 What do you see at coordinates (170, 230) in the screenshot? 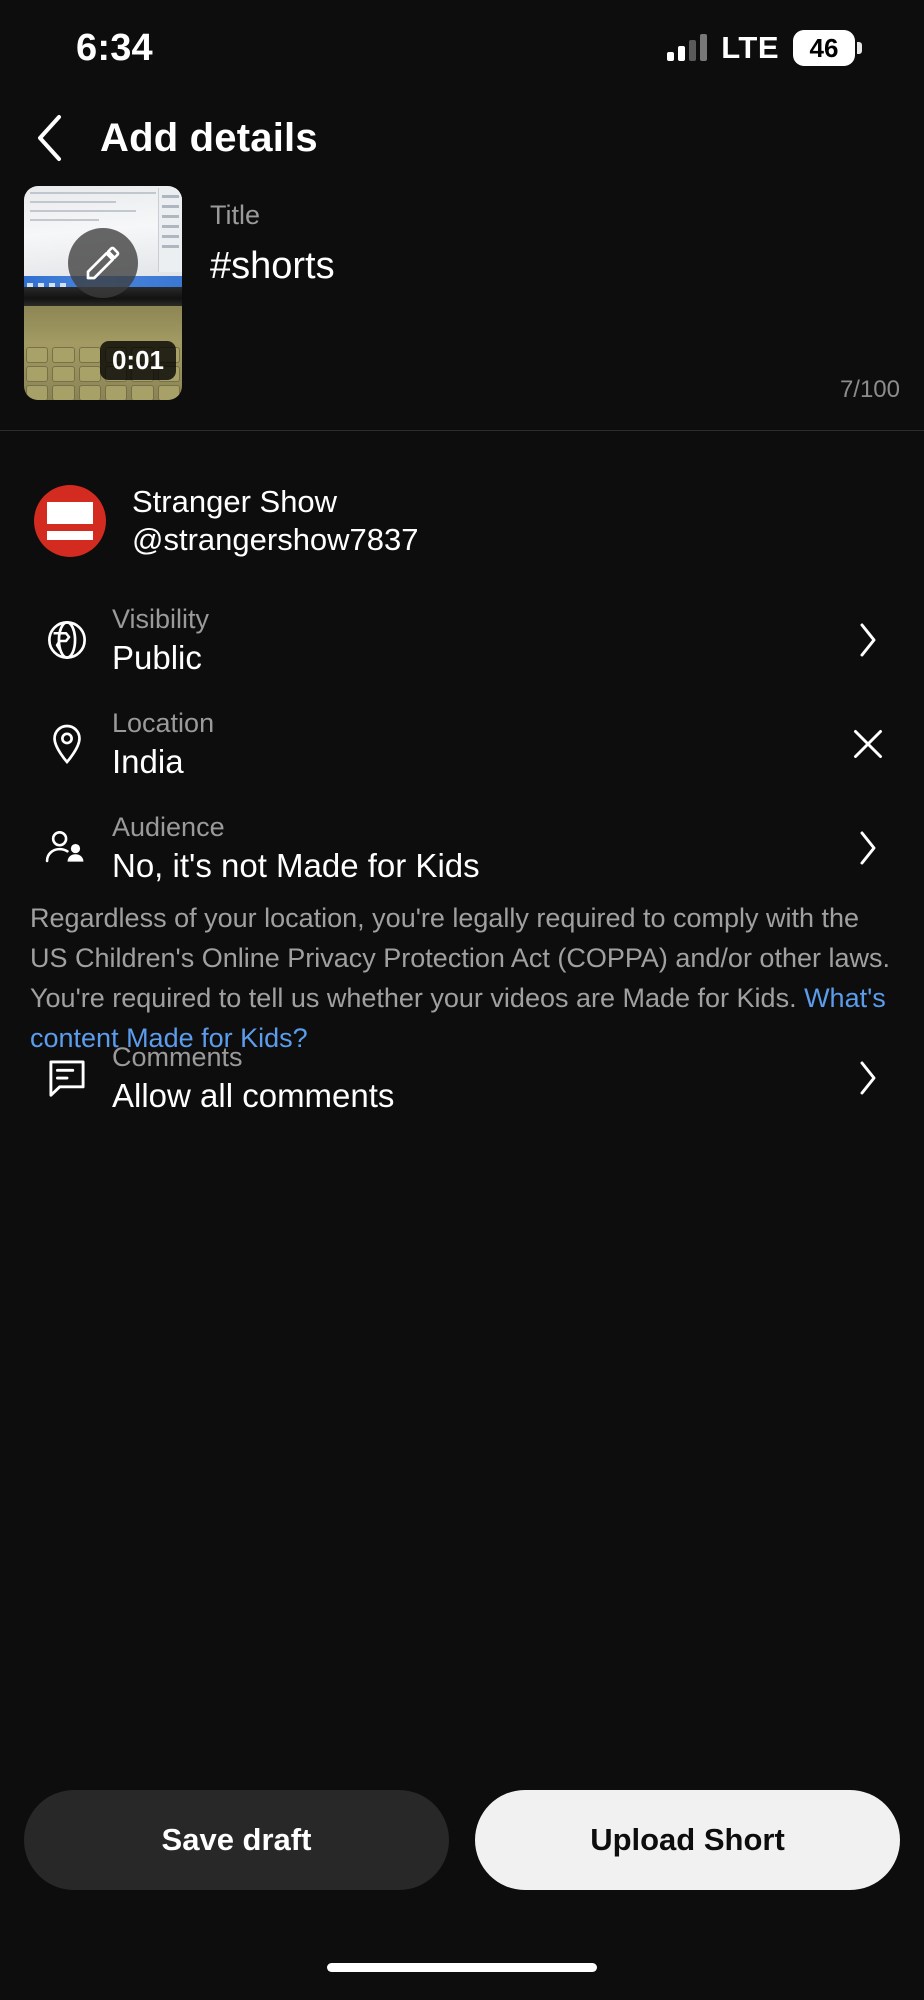
I see `thumbnail-side-panel` at bounding box center [170, 230].